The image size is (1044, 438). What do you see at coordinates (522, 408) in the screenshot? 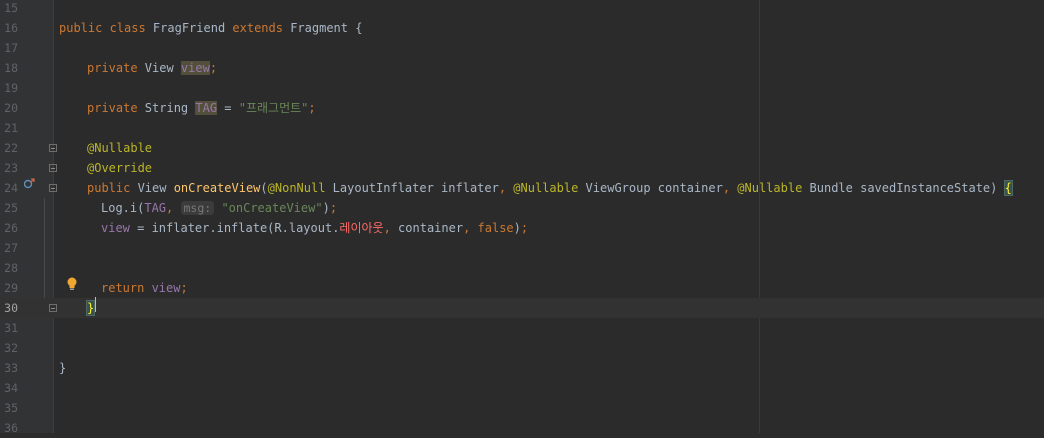
I see `code-line: 35` at bounding box center [522, 408].